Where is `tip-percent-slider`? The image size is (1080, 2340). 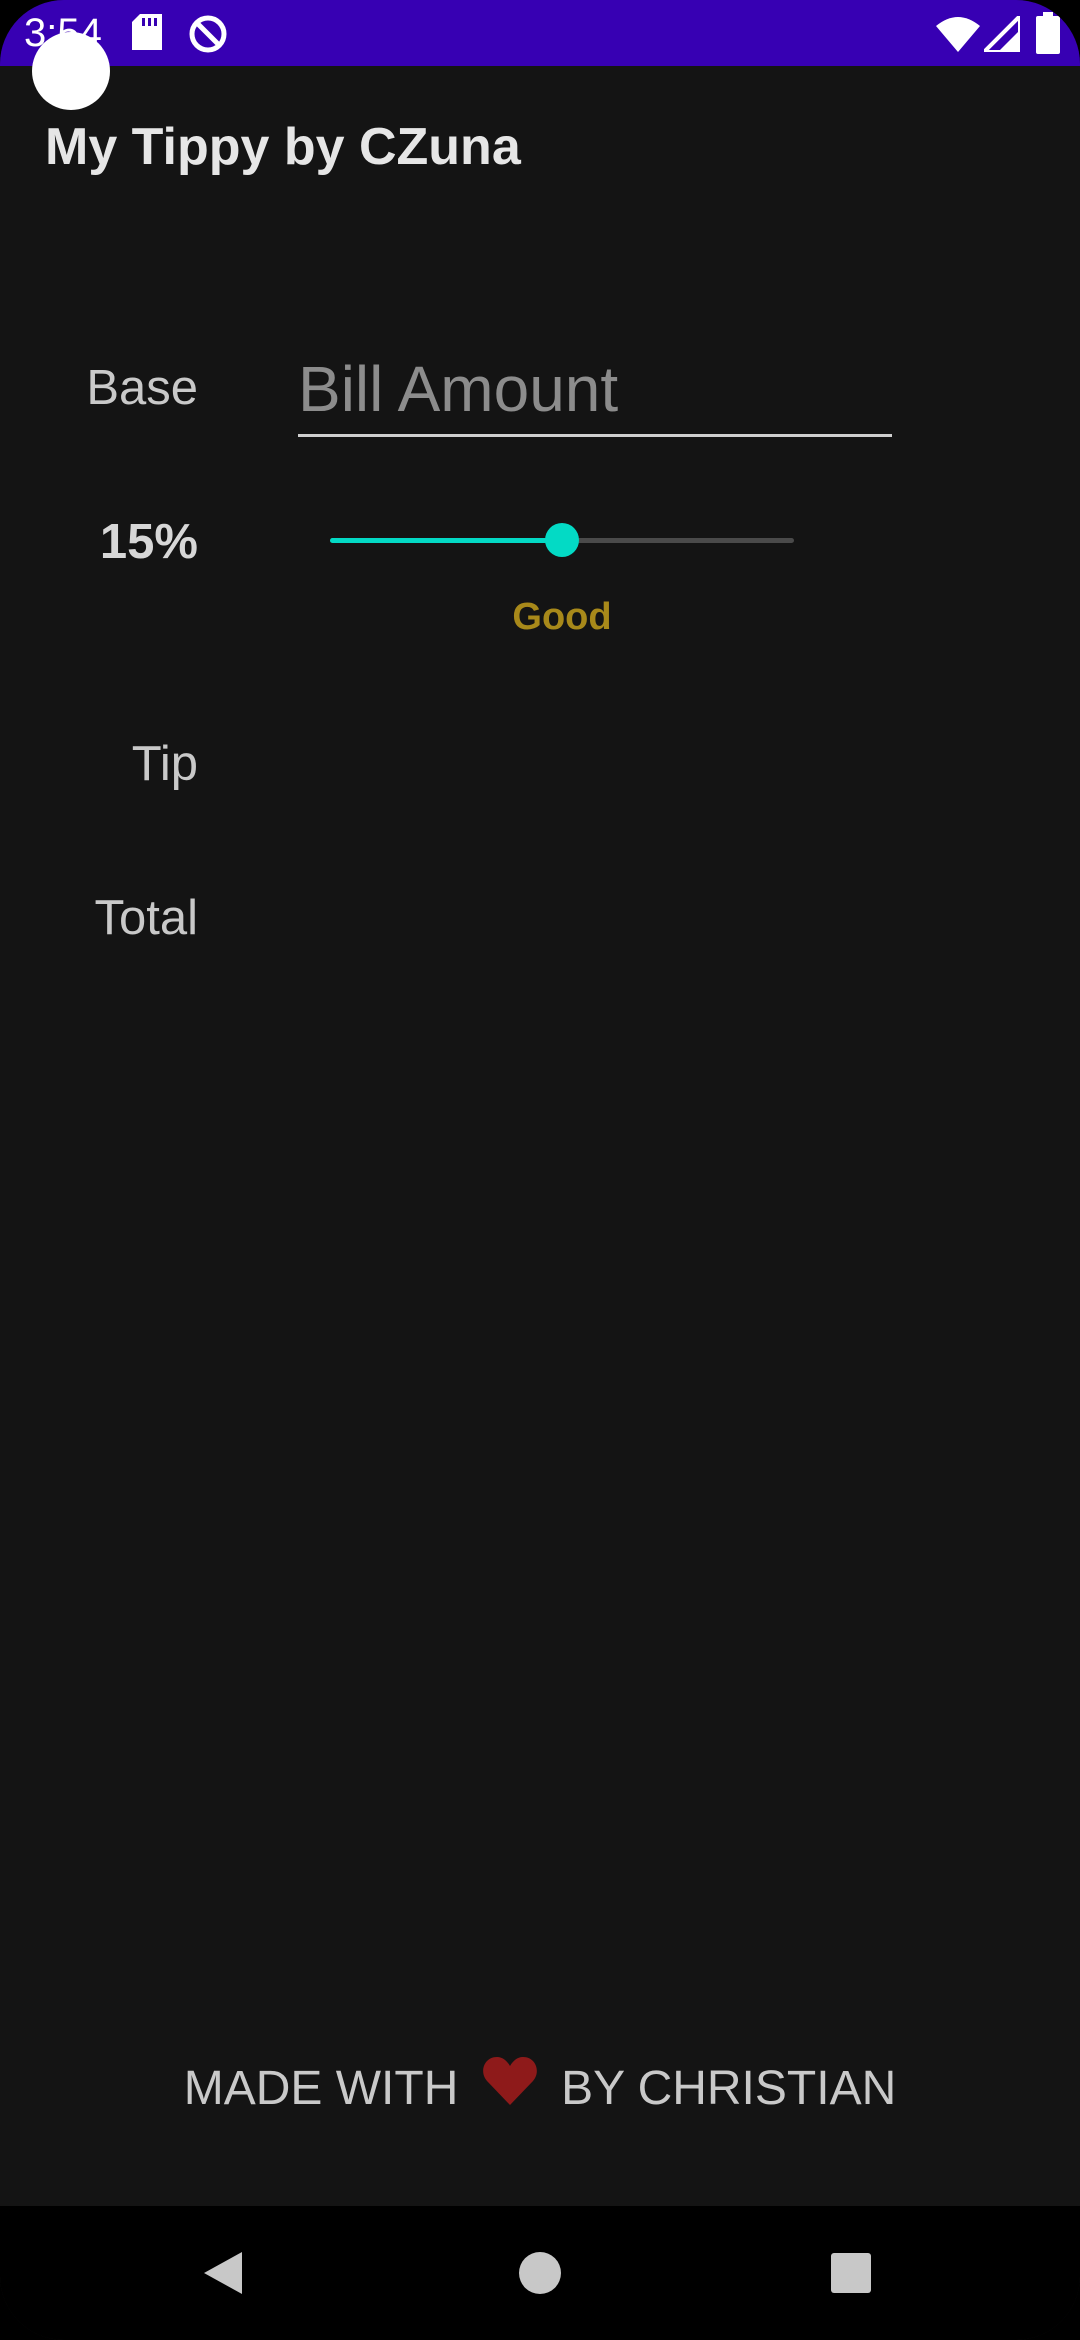
tip-percent-slider is located at coordinates (562, 540).